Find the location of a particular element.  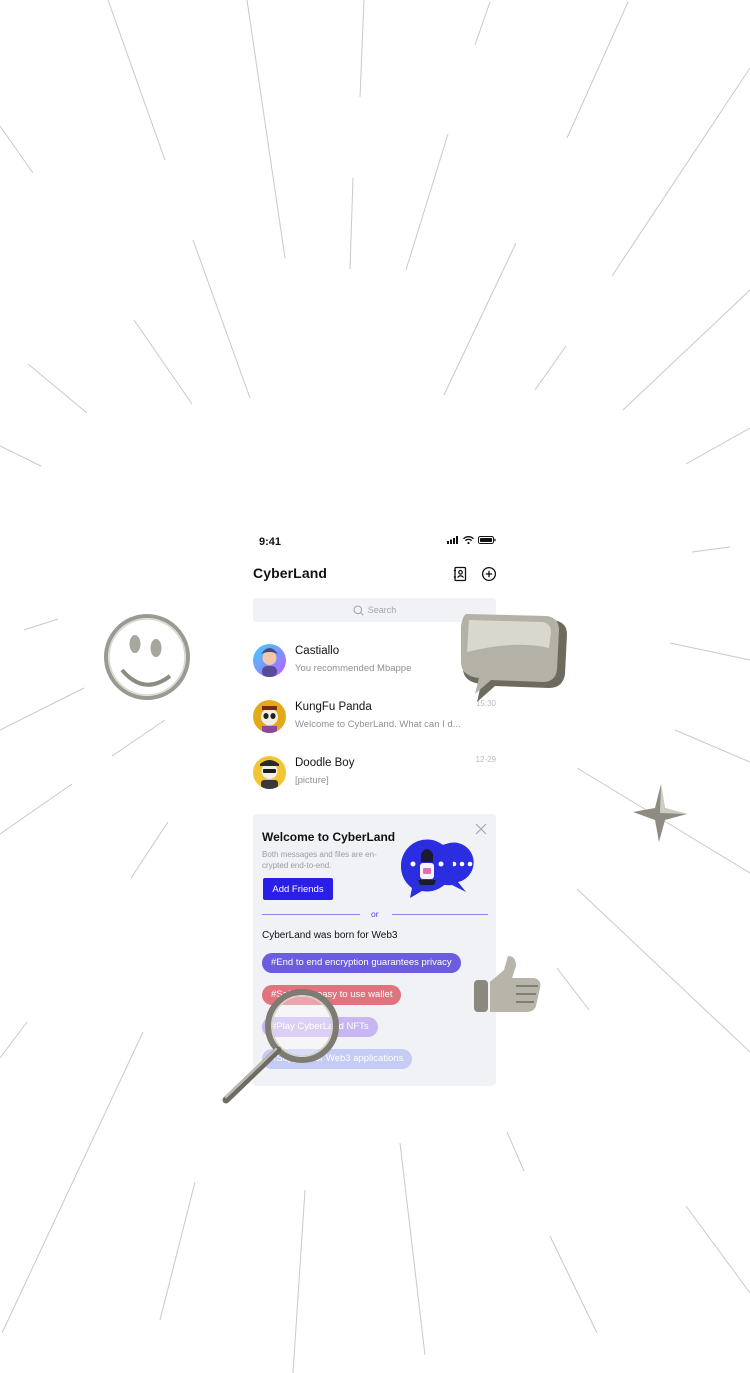

speech-bubble-icon is located at coordinates (514, 658).